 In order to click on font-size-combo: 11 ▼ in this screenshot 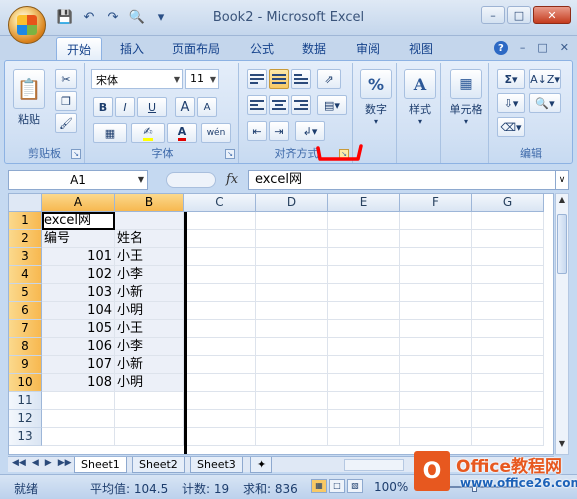, I will do `click(202, 79)`.